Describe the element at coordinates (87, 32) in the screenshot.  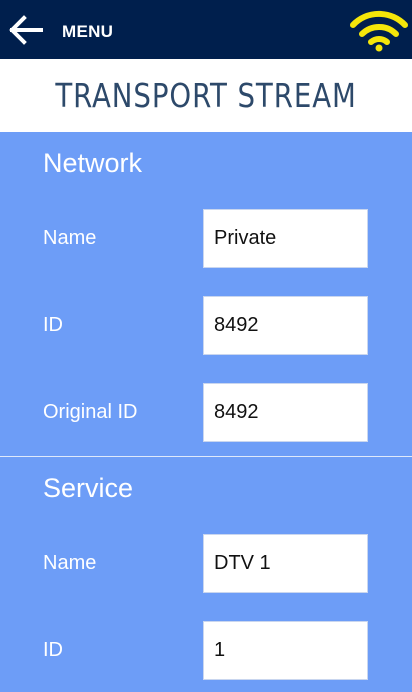
I see `menu-label: MENU` at that location.